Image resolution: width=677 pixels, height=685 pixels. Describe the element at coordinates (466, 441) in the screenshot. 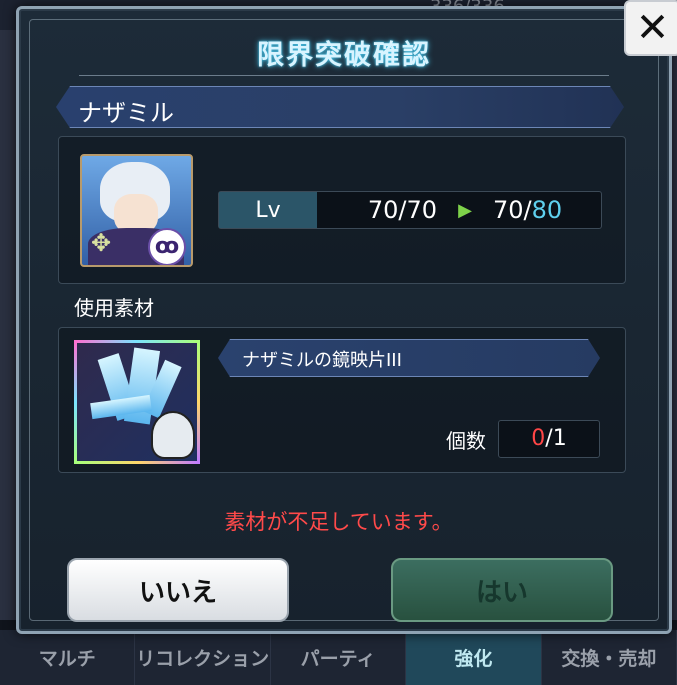

I see `count-label: 個数` at that location.